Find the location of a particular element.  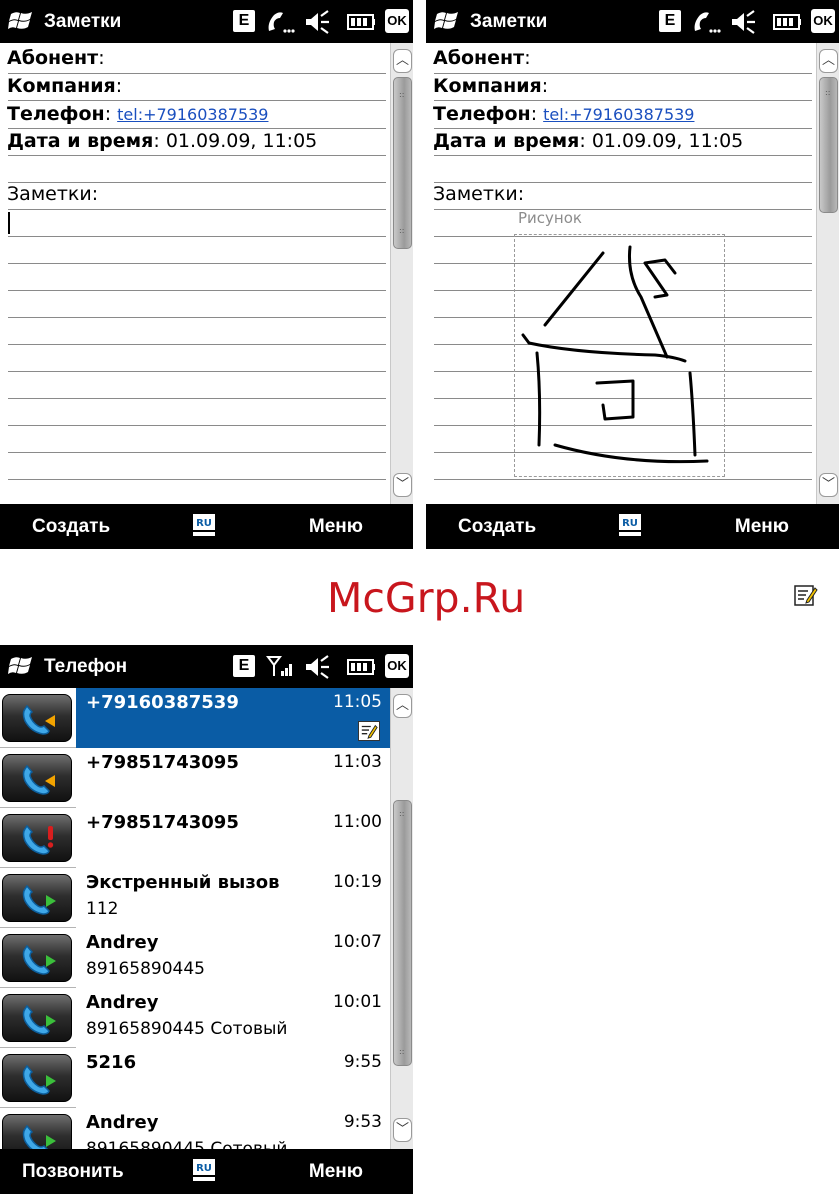

call-details: +79851743095 11:03 is located at coordinates (233, 778).